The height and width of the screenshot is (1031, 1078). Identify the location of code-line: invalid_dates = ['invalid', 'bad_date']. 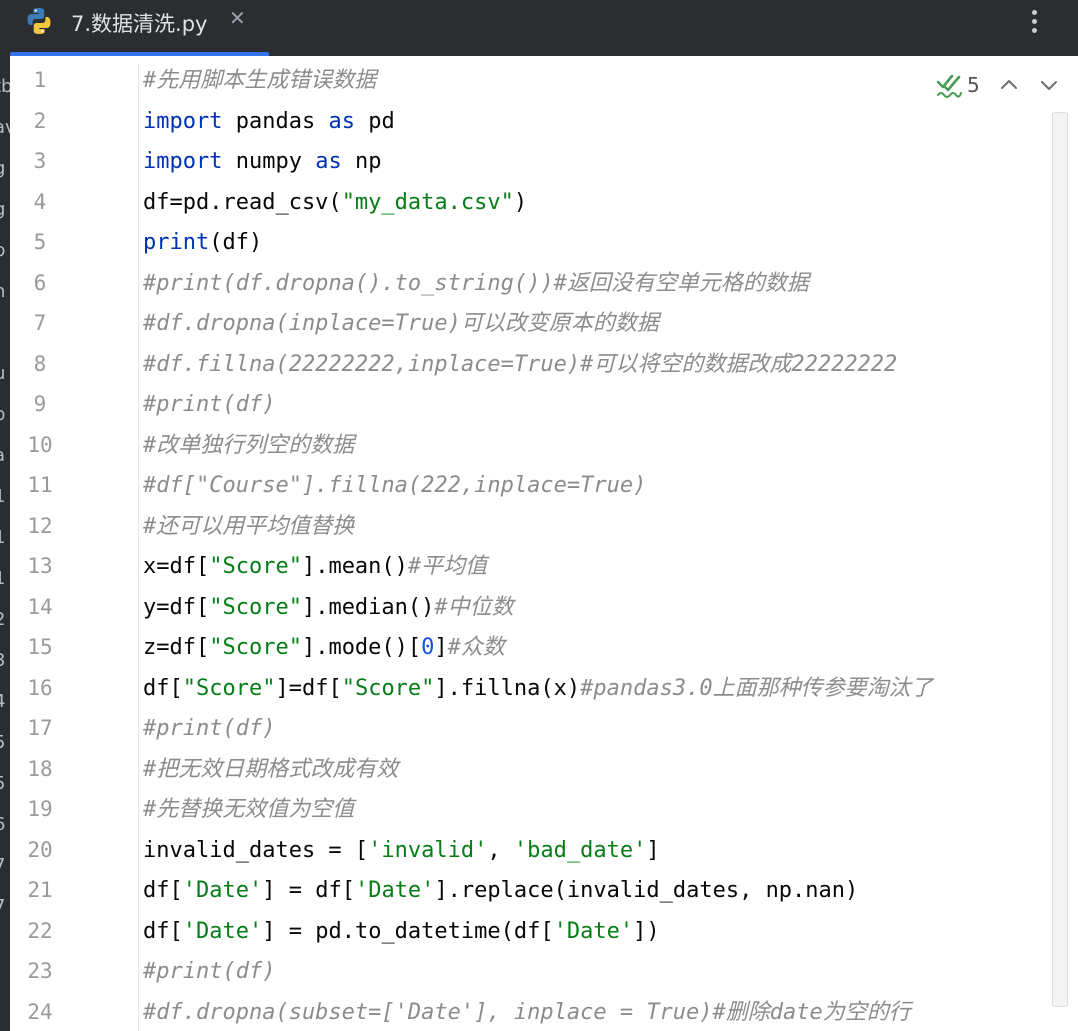
(401, 851).